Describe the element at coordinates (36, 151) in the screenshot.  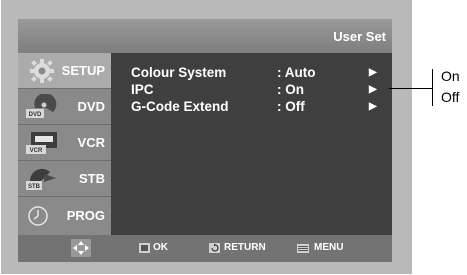
I see `vcr-icon-badge: VCR` at that location.